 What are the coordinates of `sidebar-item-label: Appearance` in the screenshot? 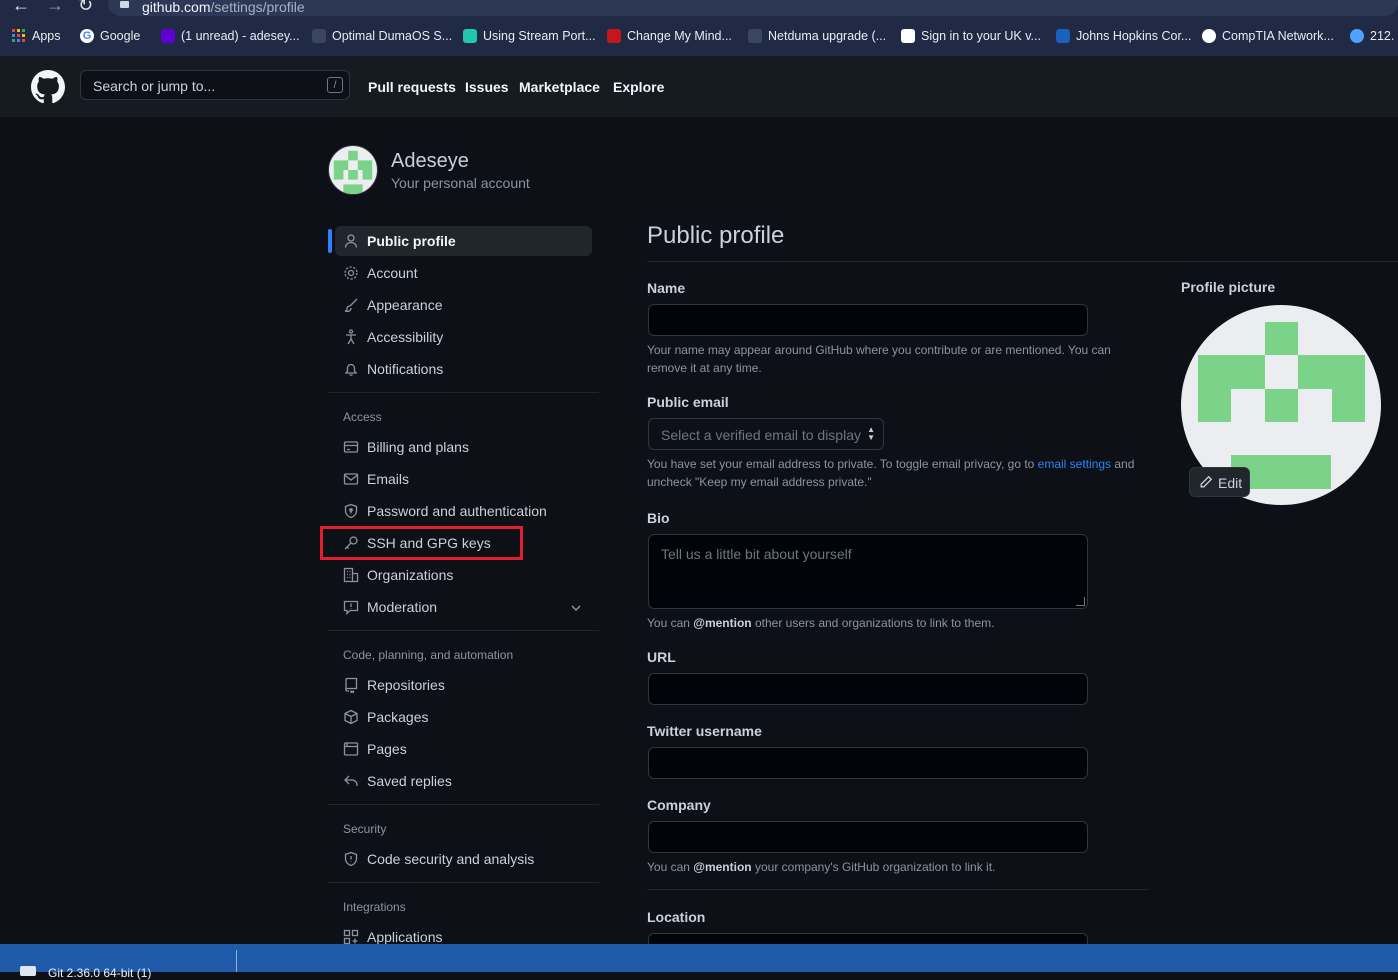 It's located at (405, 305).